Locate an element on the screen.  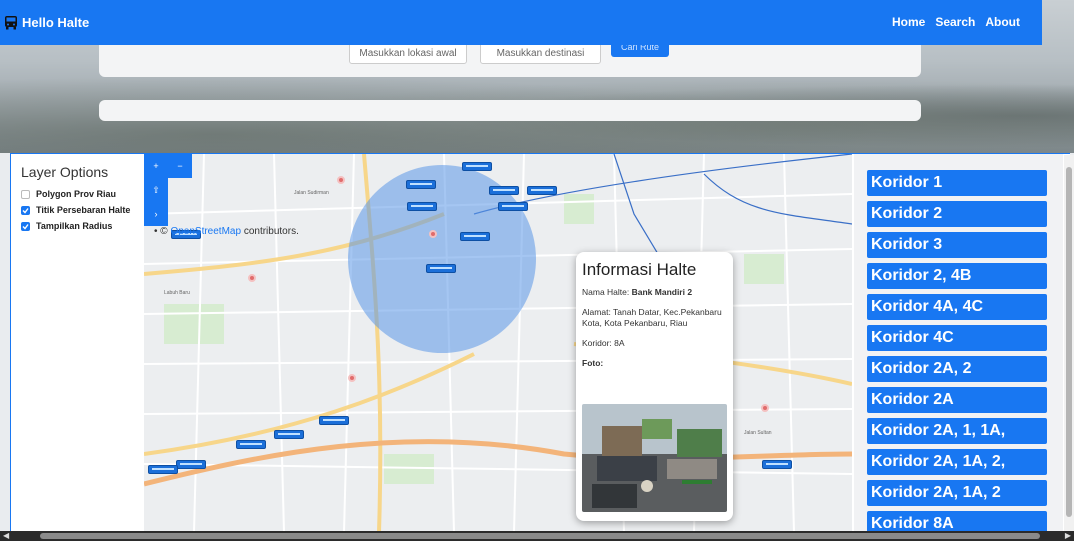
layer-item-label: Polygon Prov Riau is located at coordinates (76, 194).